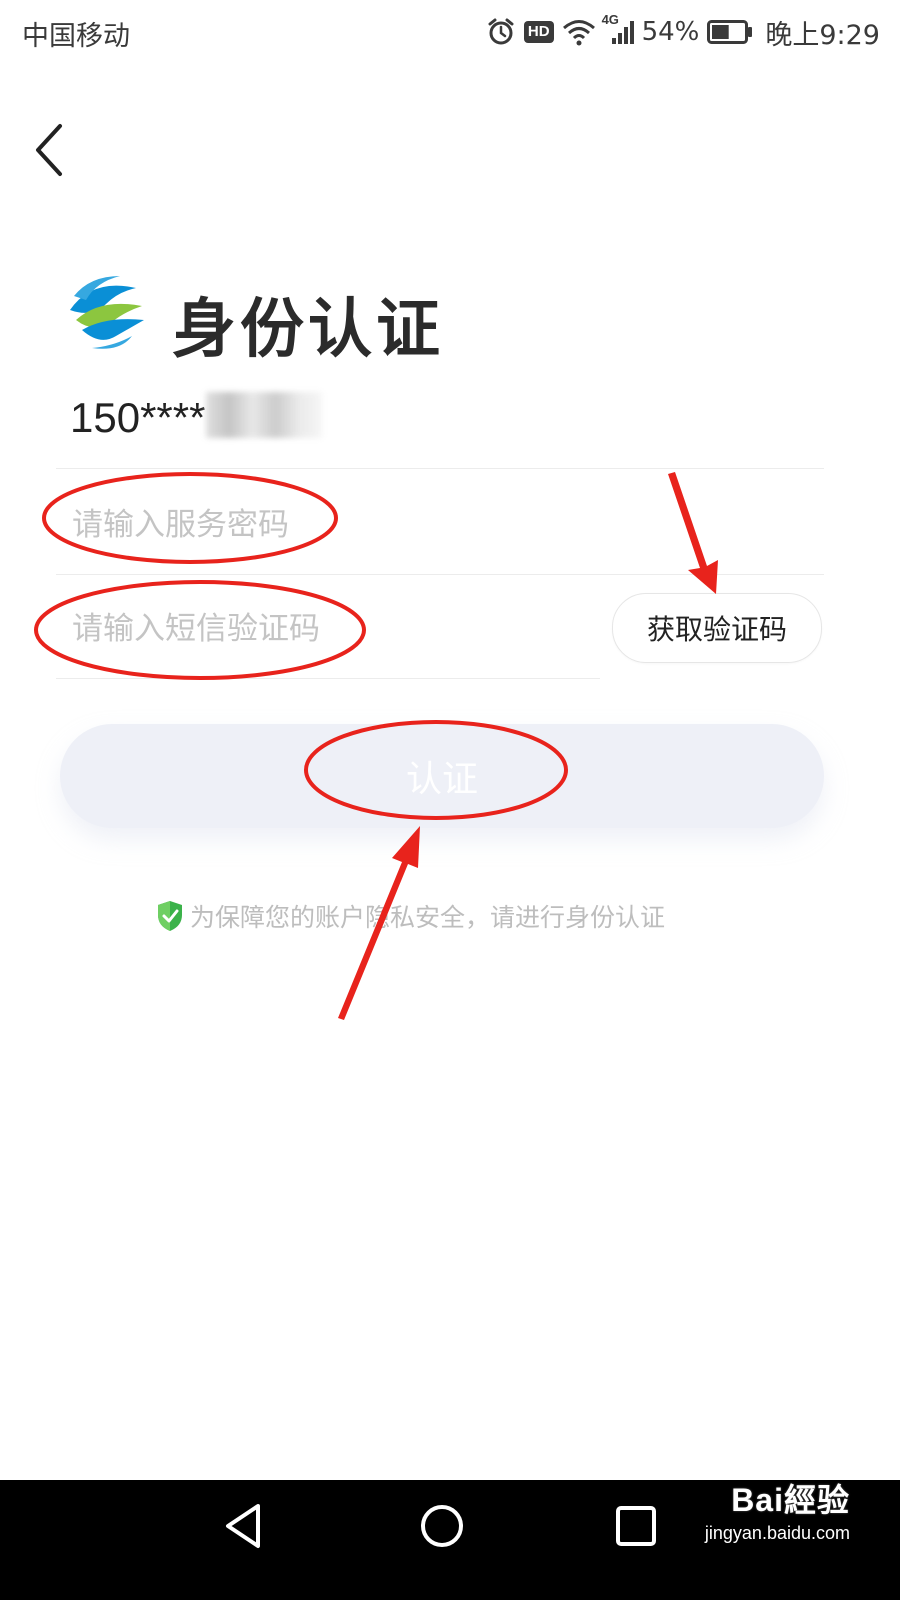  What do you see at coordinates (264, 415) in the screenshot?
I see `phone-number-blur` at bounding box center [264, 415].